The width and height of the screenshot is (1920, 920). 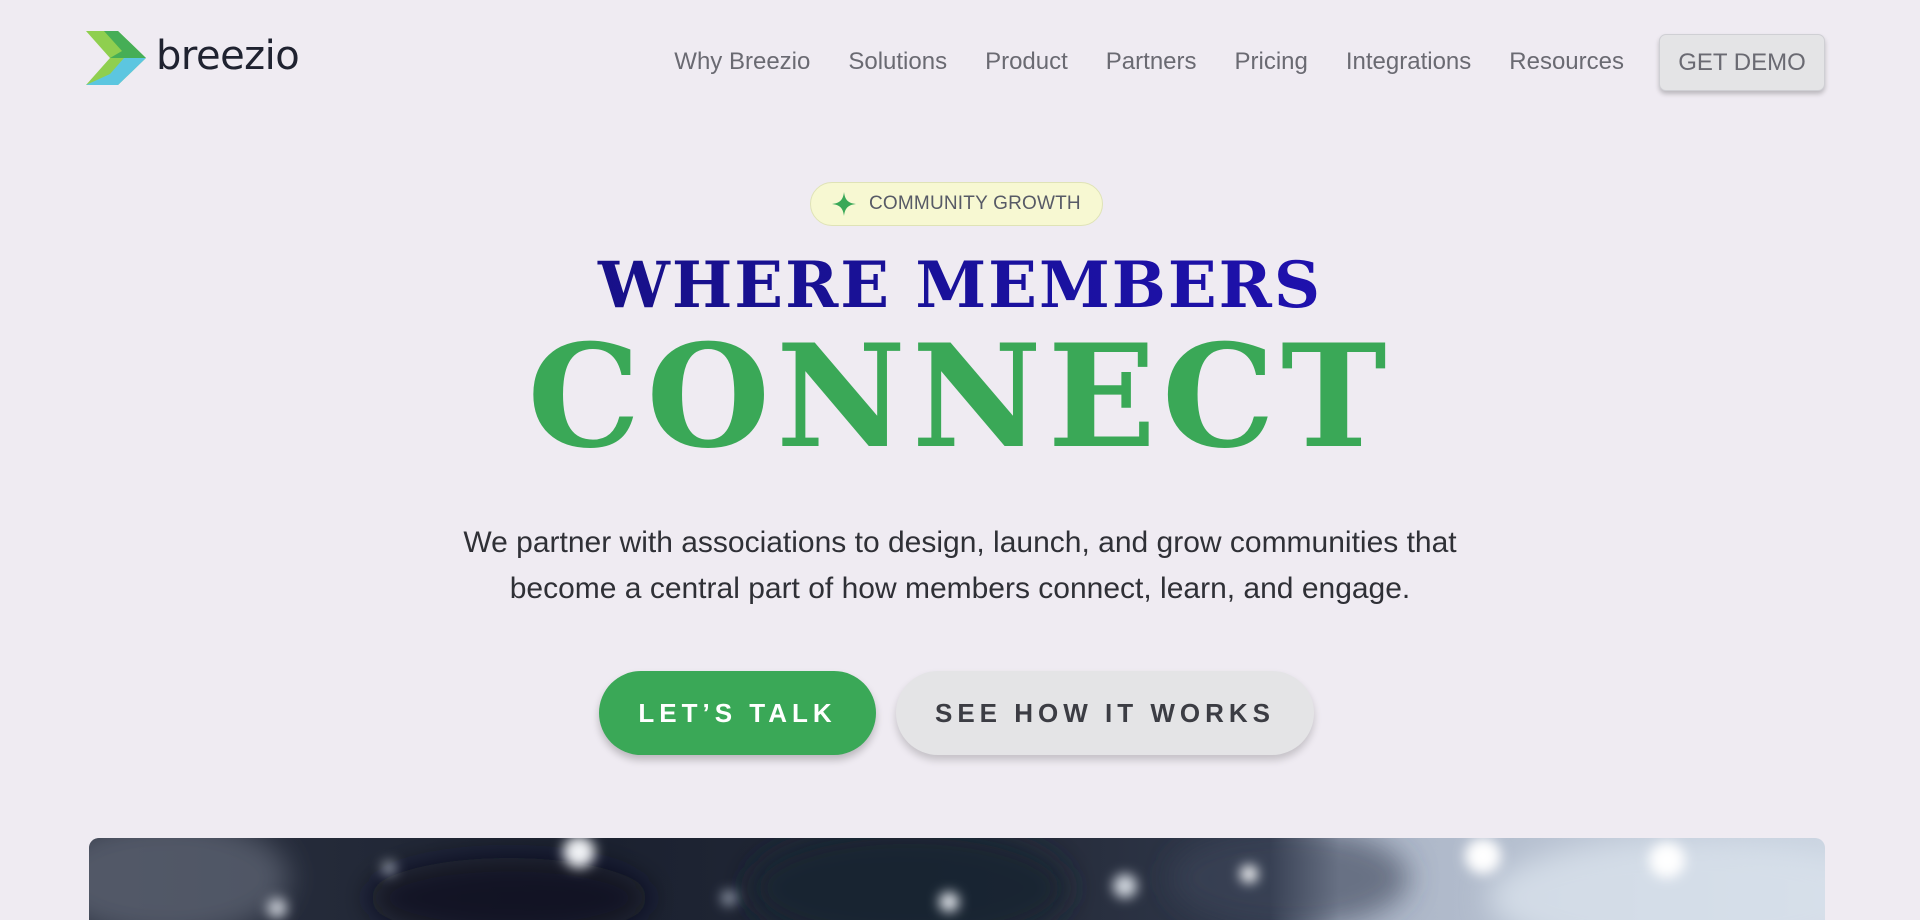 What do you see at coordinates (737, 713) in the screenshot?
I see `lets-talk-button: LET’S TALK` at bounding box center [737, 713].